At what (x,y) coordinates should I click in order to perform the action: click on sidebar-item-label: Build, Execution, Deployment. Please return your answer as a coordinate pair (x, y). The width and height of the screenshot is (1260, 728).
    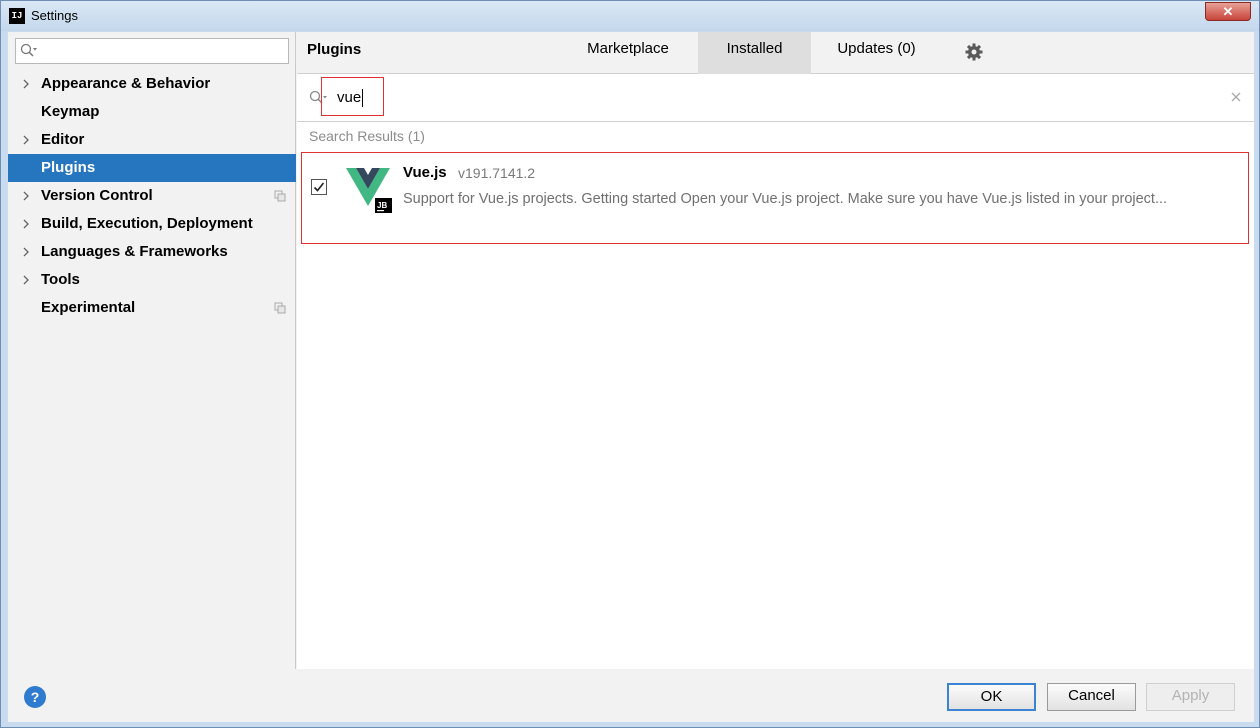
    Looking at the image, I should click on (147, 223).